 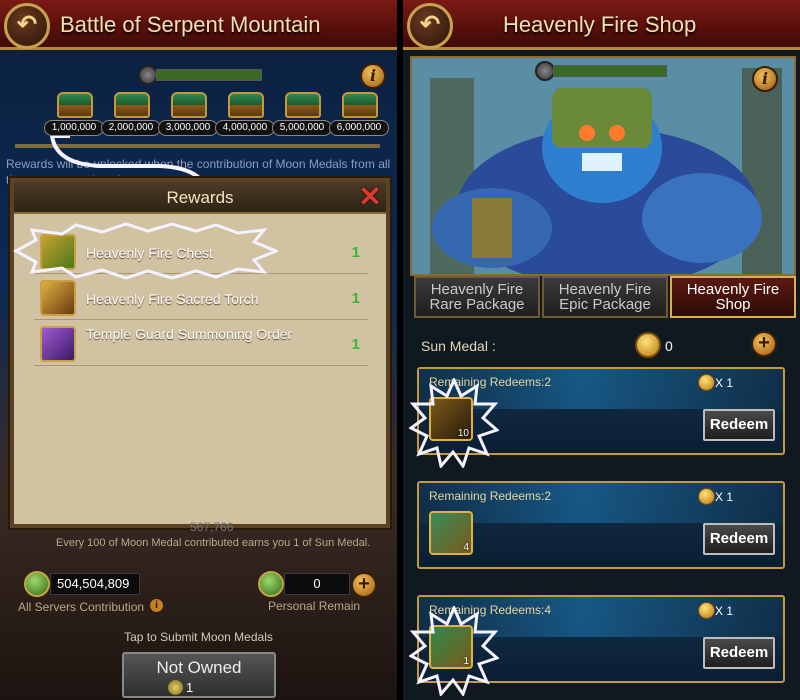 What do you see at coordinates (172, 299) in the screenshot?
I see `reward-name: Heavenly Fire Sacred Torch` at bounding box center [172, 299].